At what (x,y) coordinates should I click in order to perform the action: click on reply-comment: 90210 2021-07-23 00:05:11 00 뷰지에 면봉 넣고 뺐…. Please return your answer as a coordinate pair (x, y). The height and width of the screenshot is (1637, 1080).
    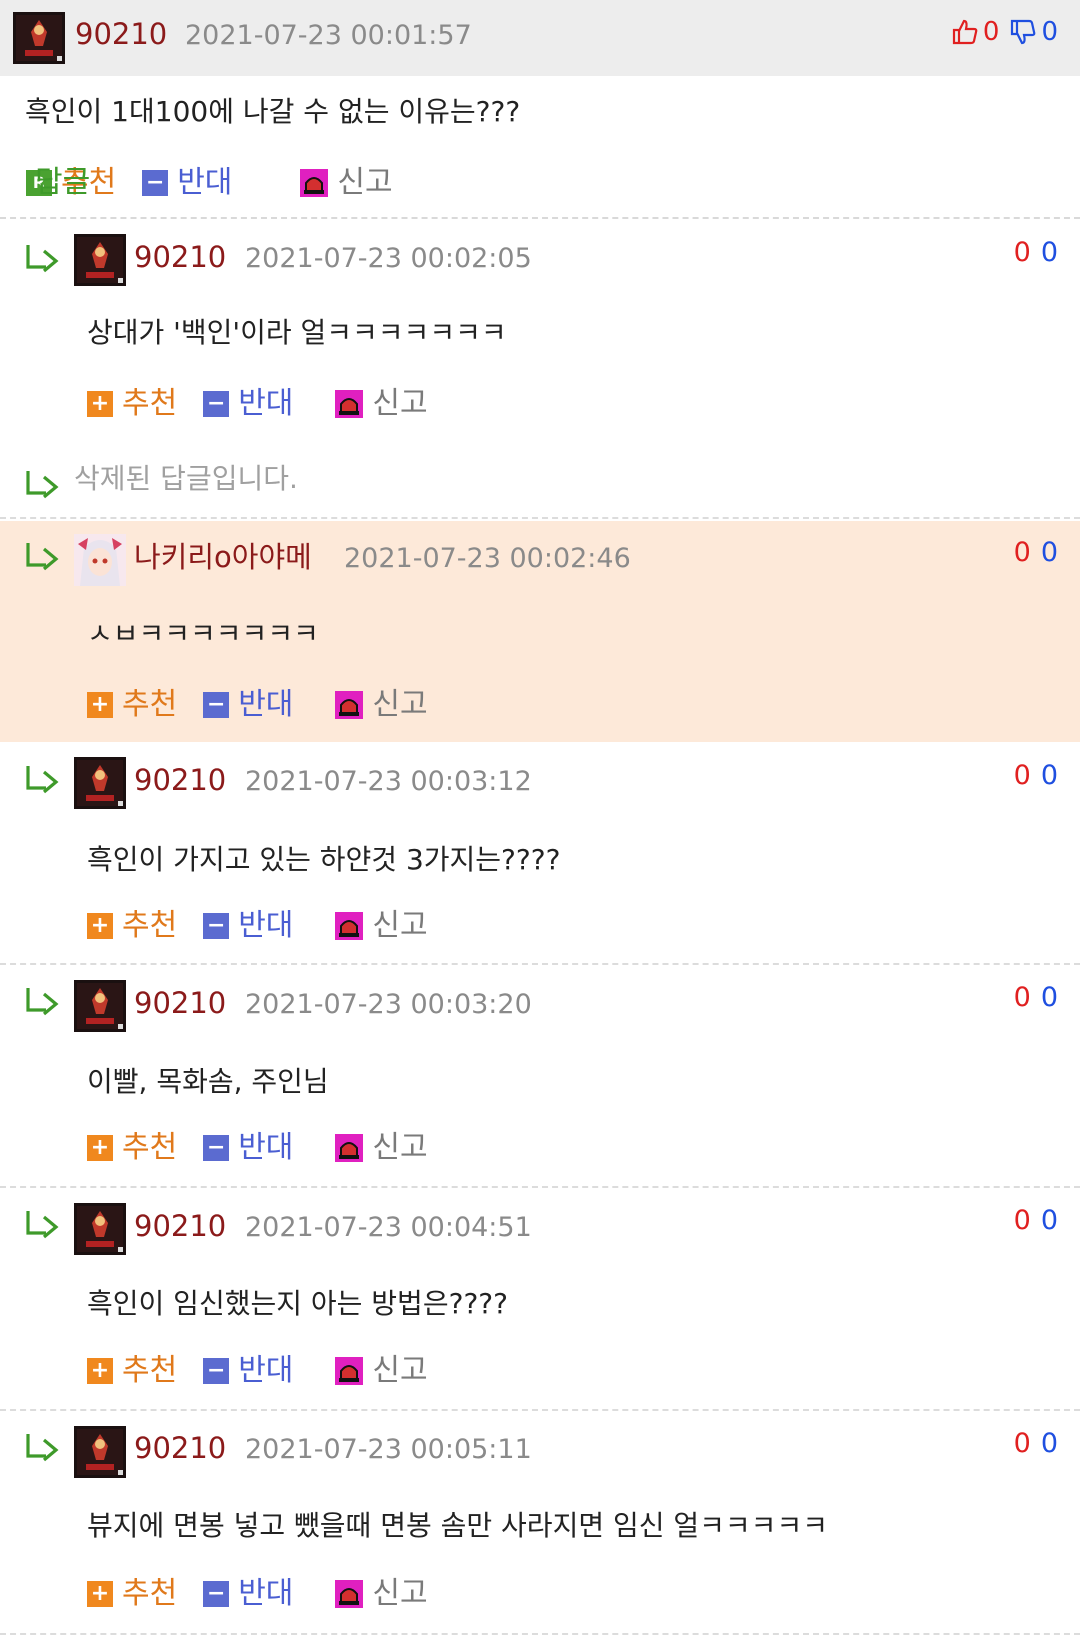
    Looking at the image, I should click on (540, 1523).